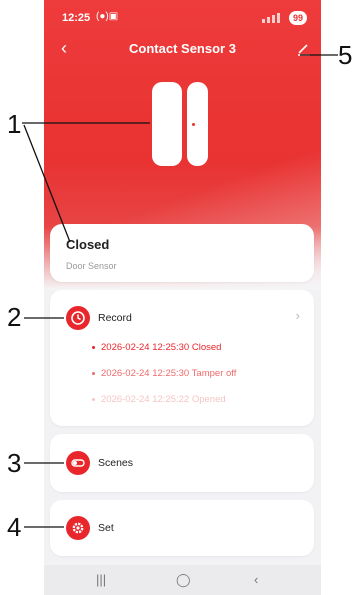  I want to click on scenes-label: Scenes, so click(116, 463).